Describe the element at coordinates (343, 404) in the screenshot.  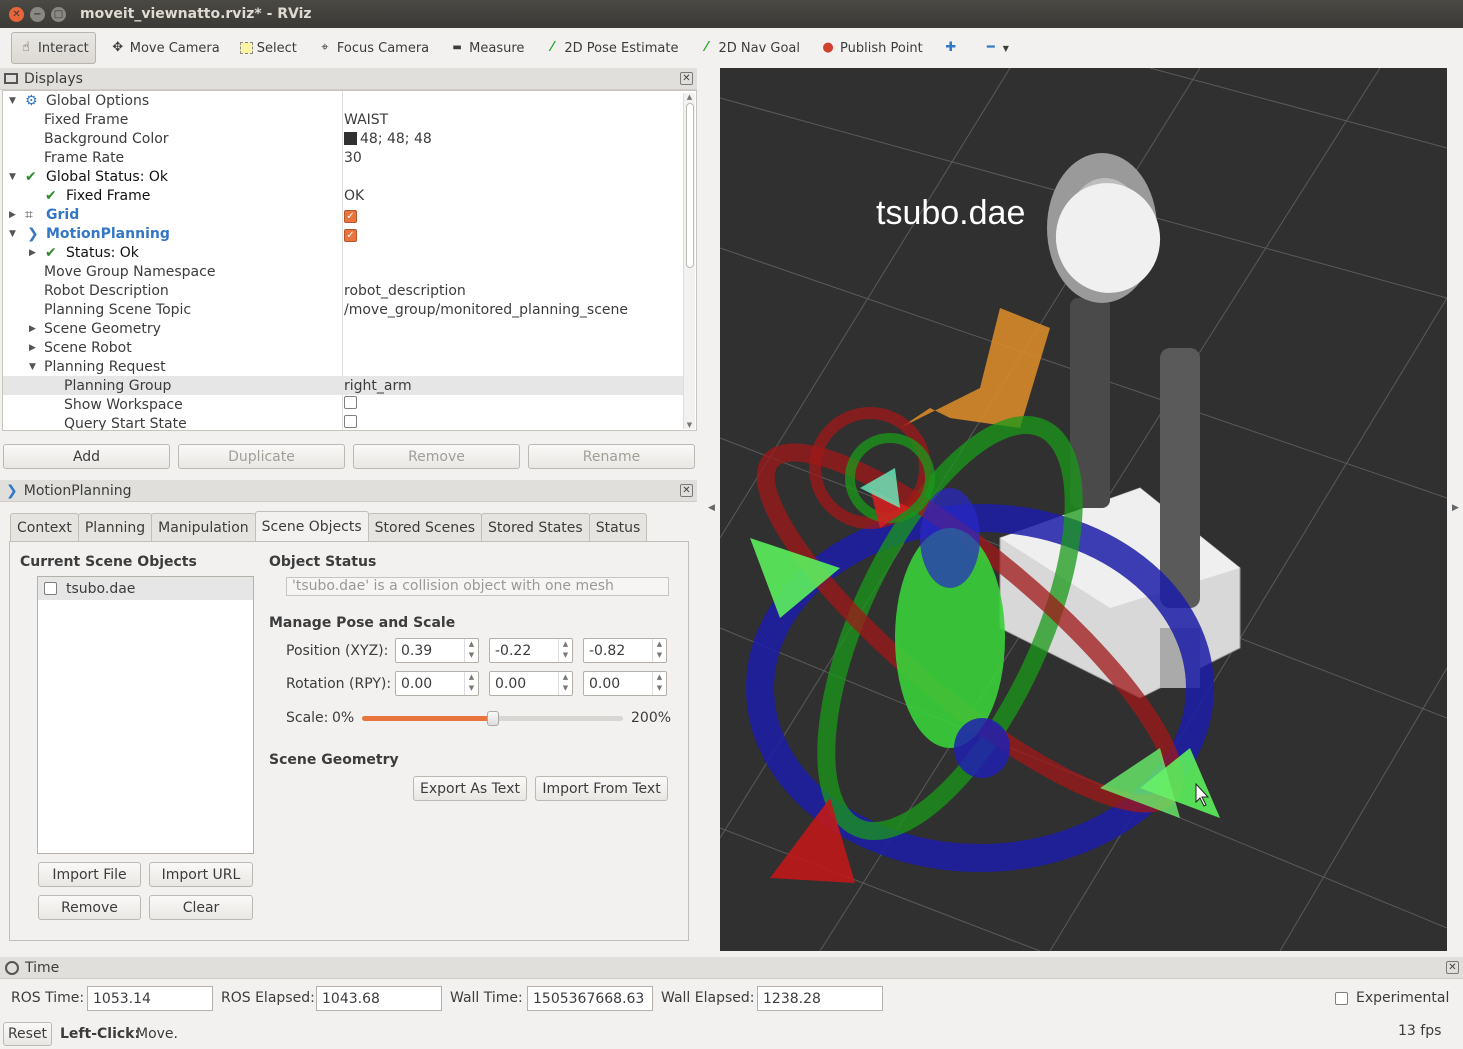
I see `tree-row-show-workspace: Show Workspace` at that location.